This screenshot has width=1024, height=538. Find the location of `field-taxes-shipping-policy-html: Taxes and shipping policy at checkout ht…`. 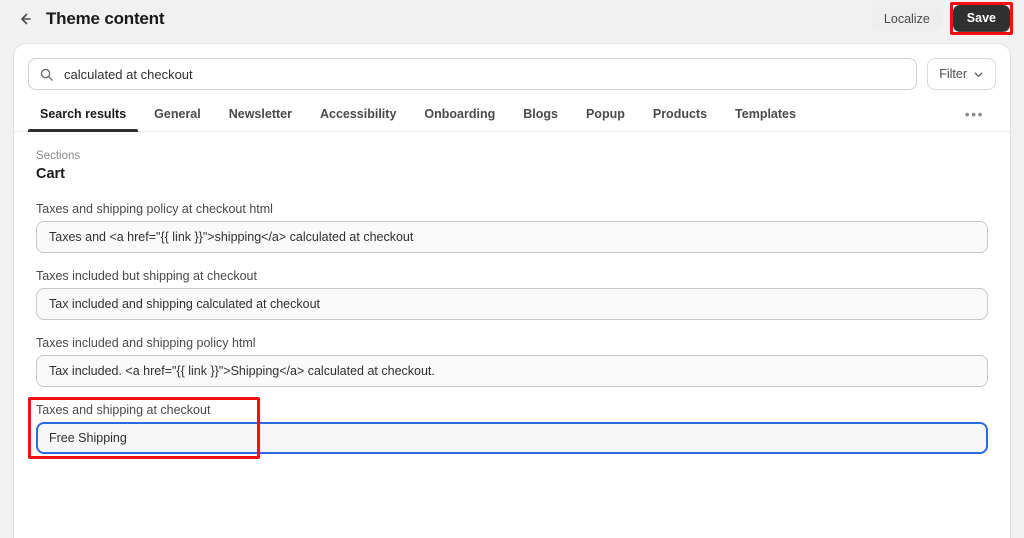

field-taxes-shipping-policy-html: Taxes and shipping policy at checkout ht… is located at coordinates (512, 226).